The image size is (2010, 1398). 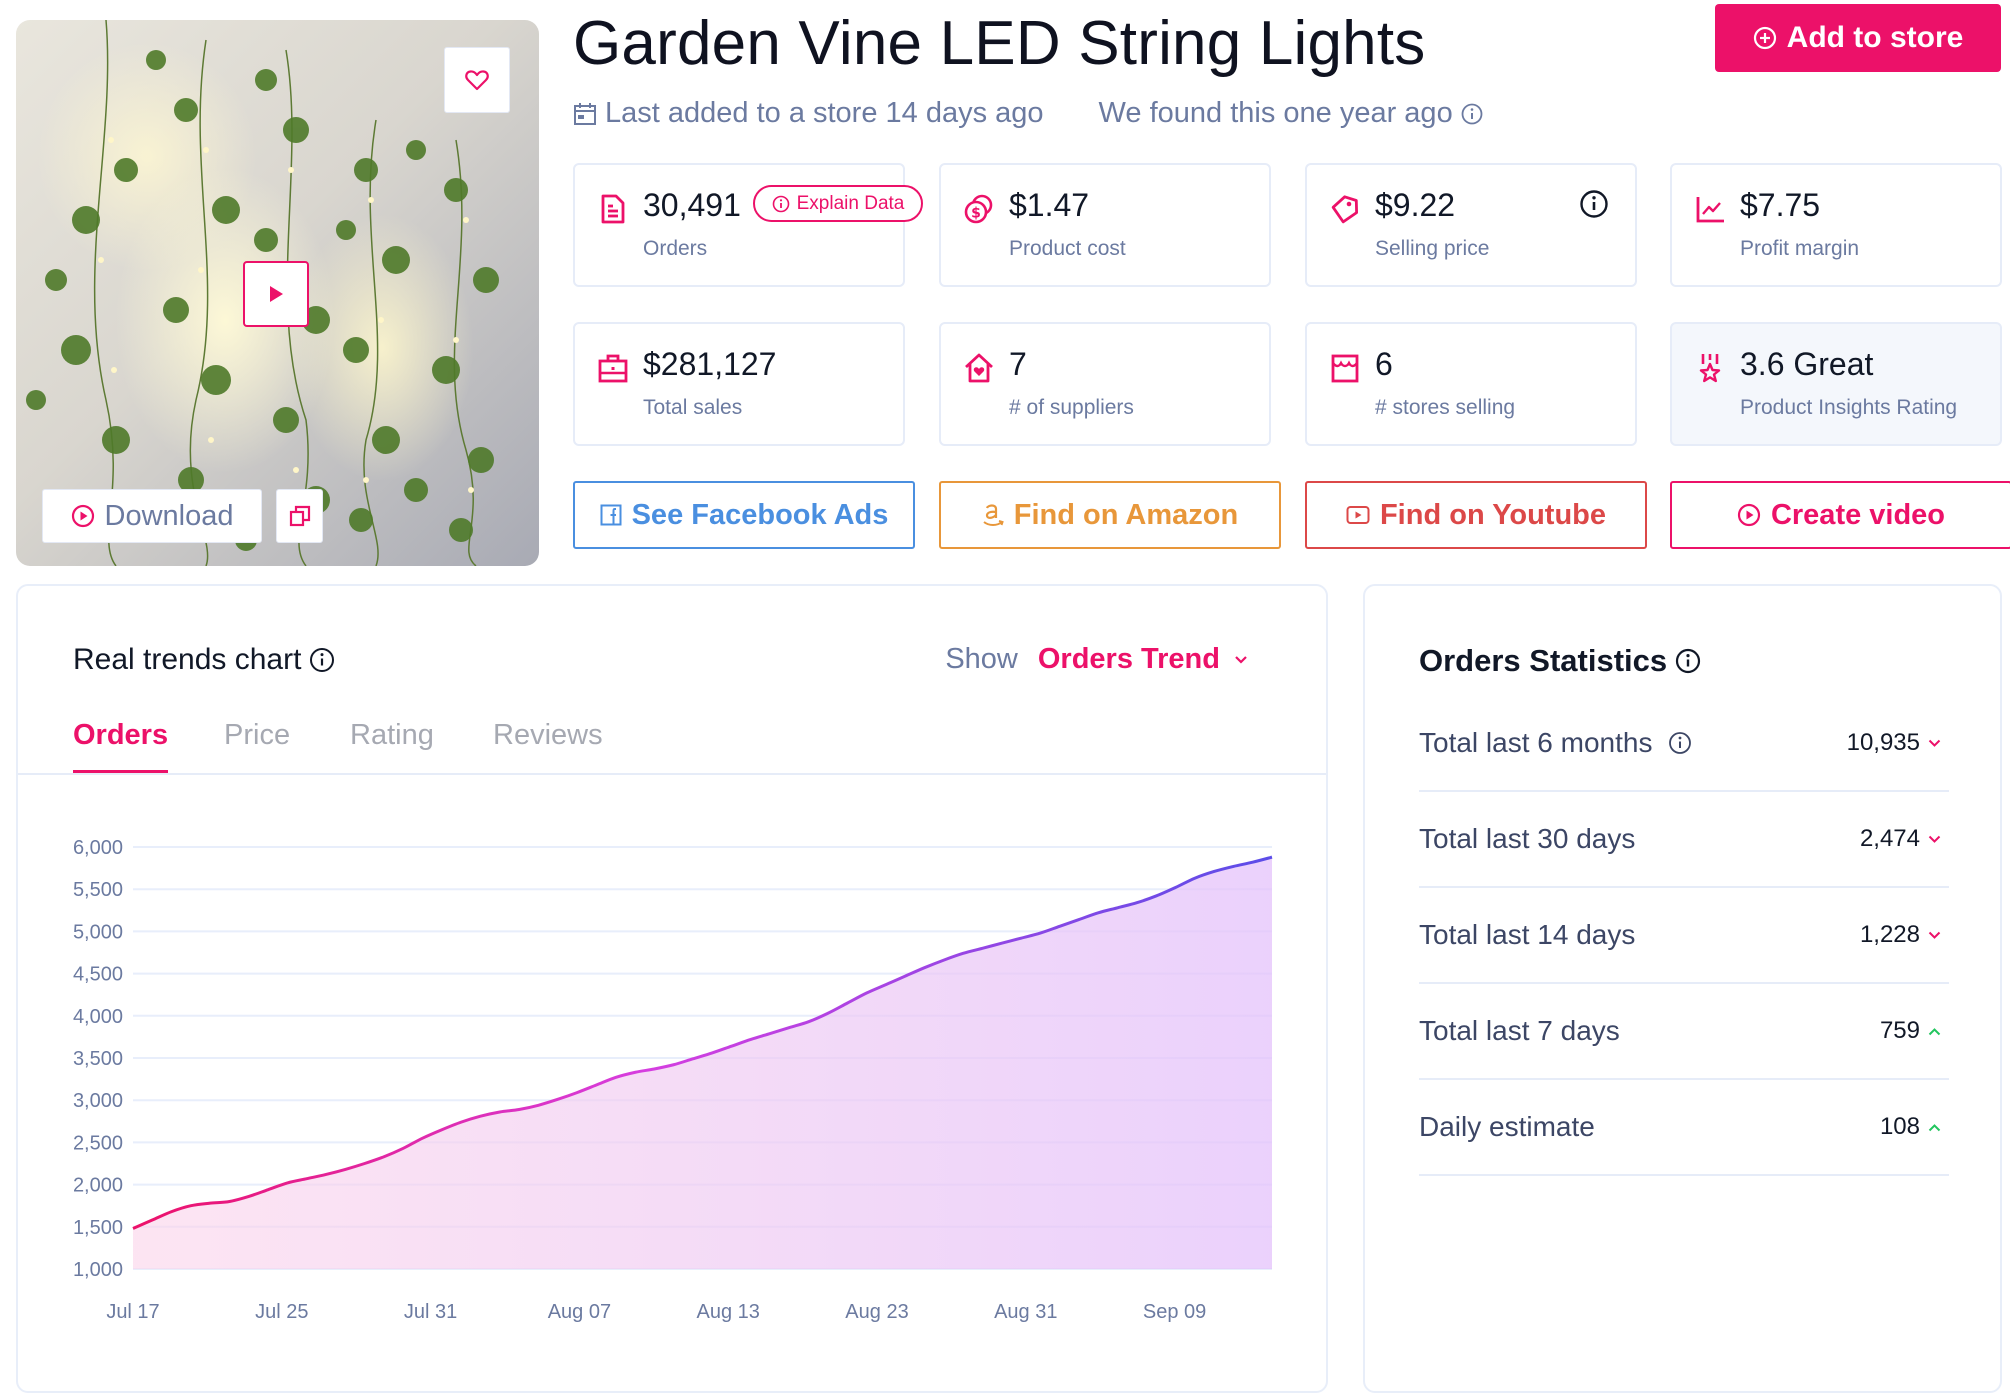 I want to click on stat-row-value: 1,228, so click(x=1900, y=935).